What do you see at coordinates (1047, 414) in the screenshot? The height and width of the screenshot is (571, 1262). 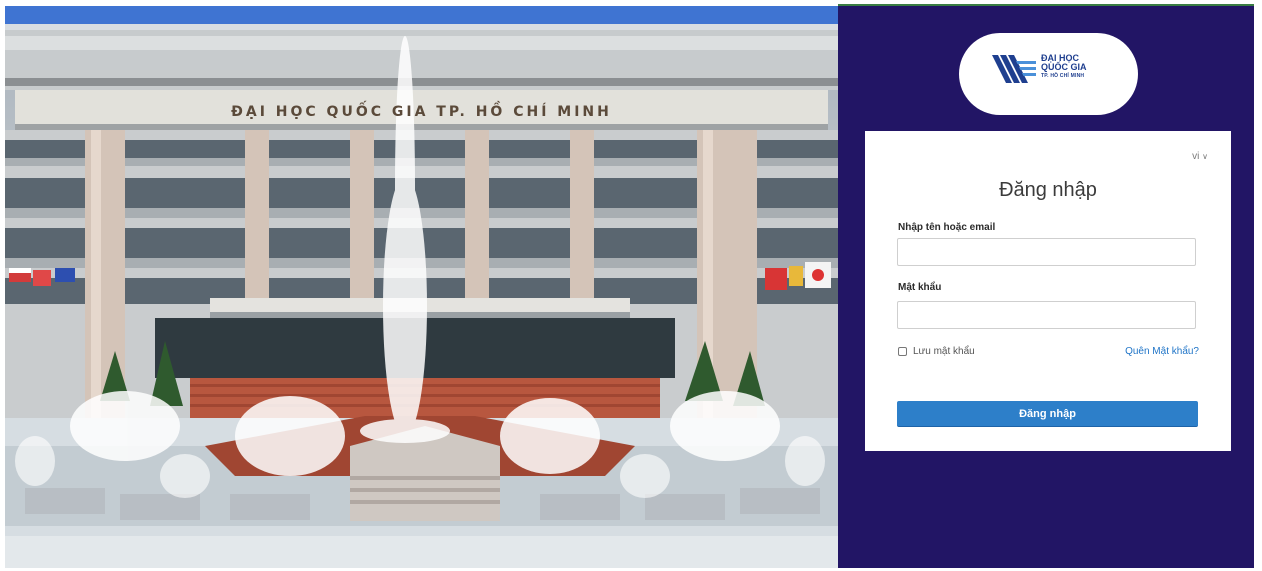 I see `login-button: Đăng nhập` at bounding box center [1047, 414].